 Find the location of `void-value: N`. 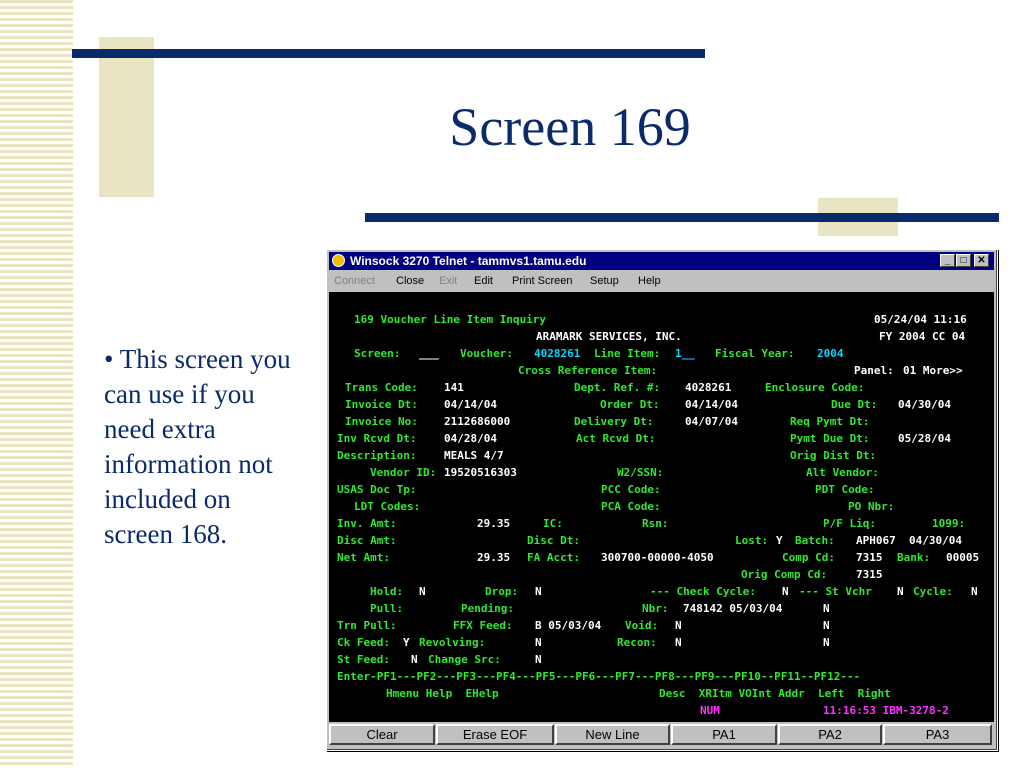

void-value: N is located at coordinates (678, 625).